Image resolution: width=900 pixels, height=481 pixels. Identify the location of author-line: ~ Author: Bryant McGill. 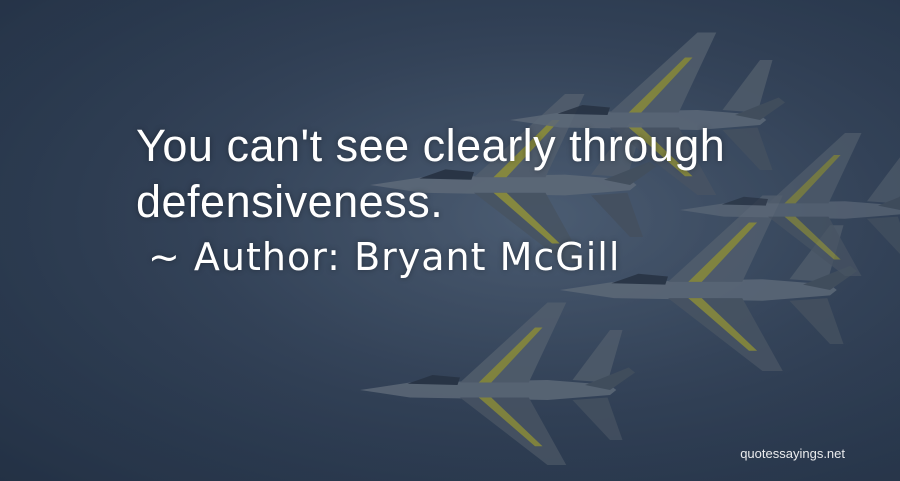
(486, 257).